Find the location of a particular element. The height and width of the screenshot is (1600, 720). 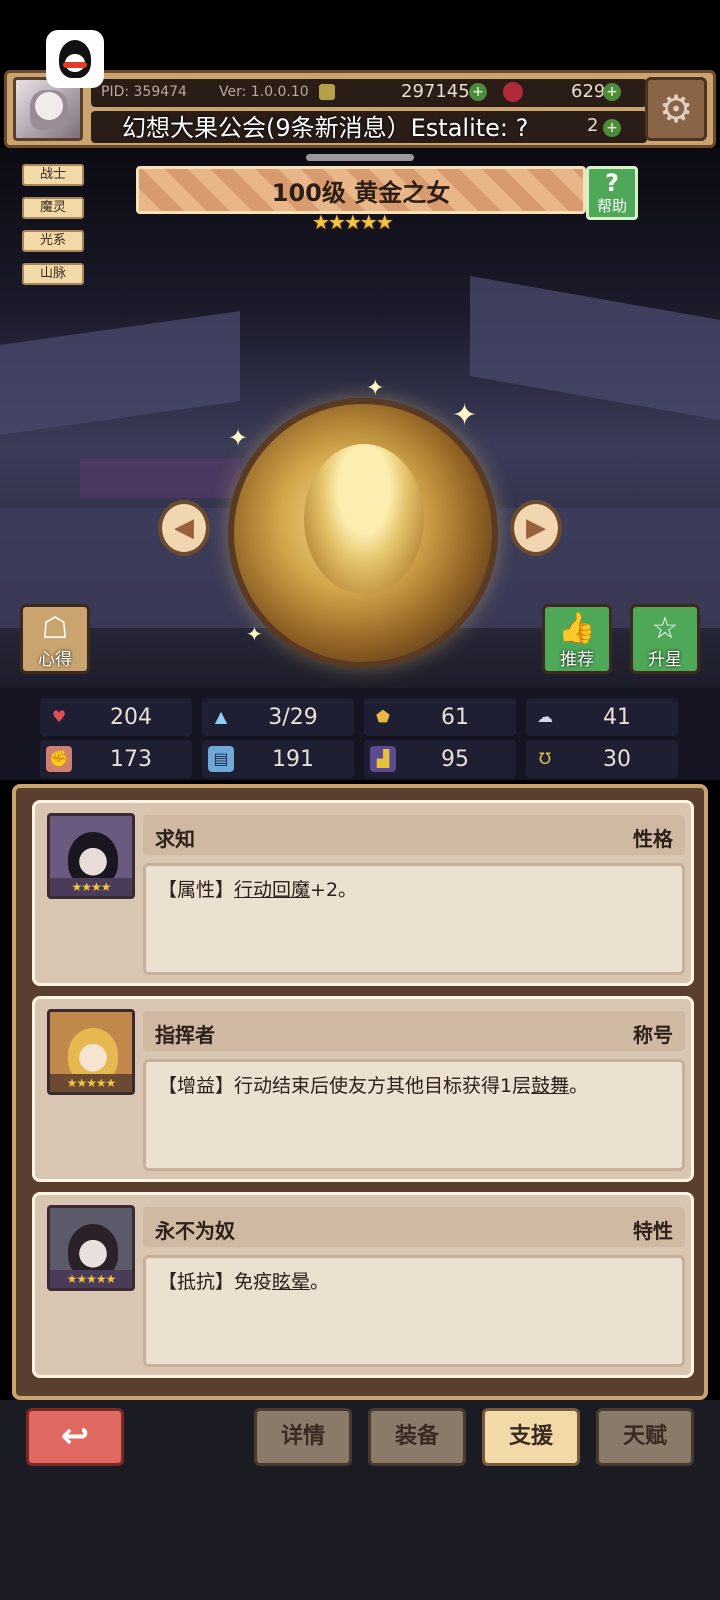

tag-race: 魔灵 is located at coordinates (53, 208).